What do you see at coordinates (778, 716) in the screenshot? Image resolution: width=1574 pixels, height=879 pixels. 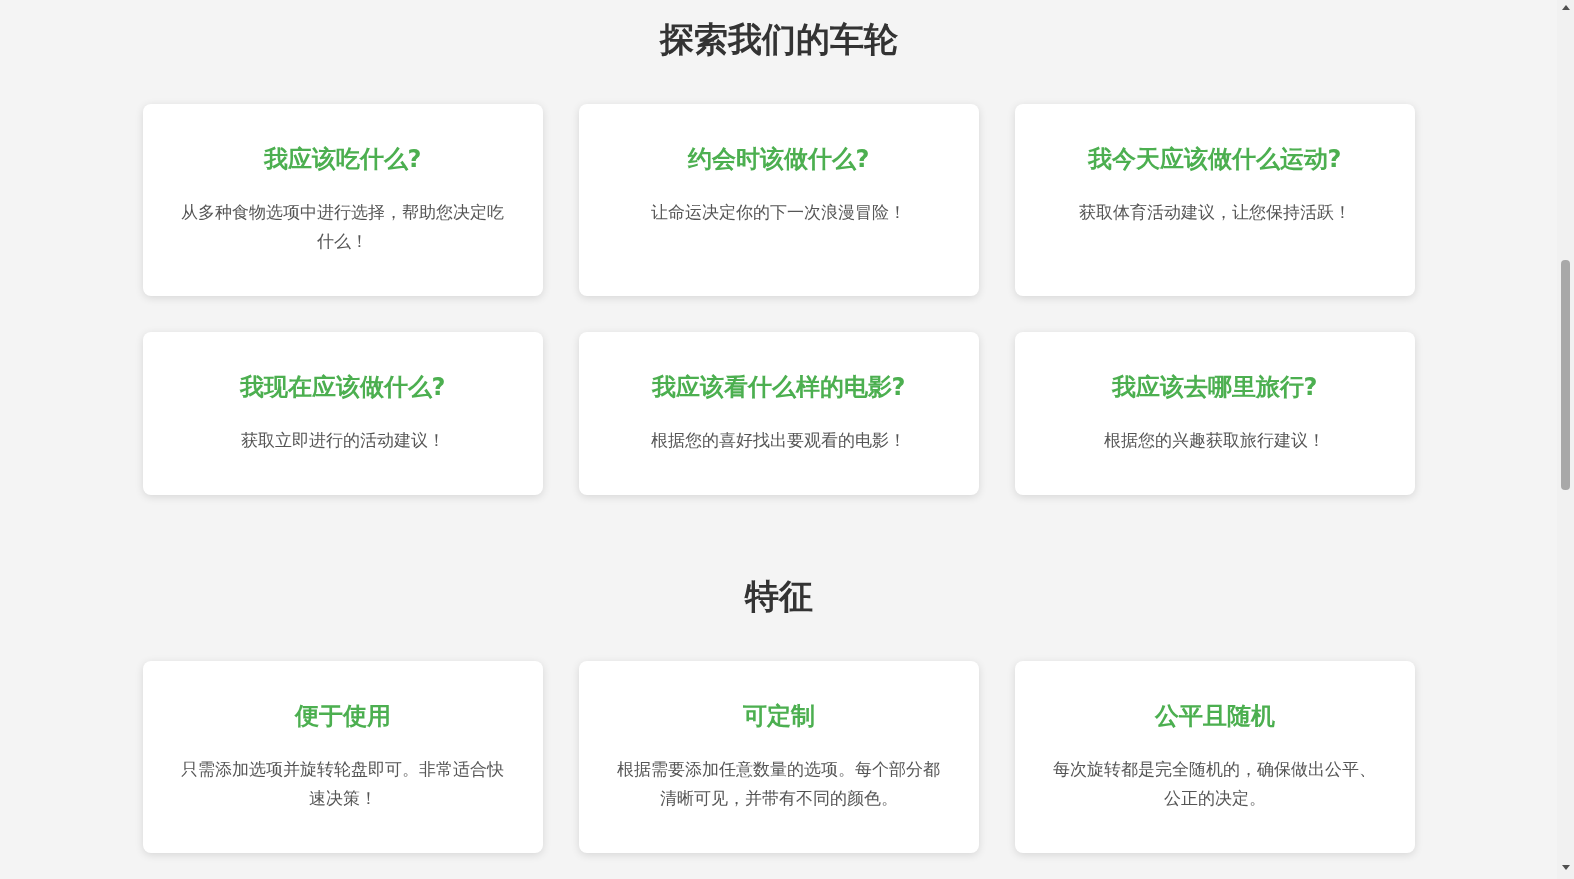 I see `card-title: 可定制` at bounding box center [778, 716].